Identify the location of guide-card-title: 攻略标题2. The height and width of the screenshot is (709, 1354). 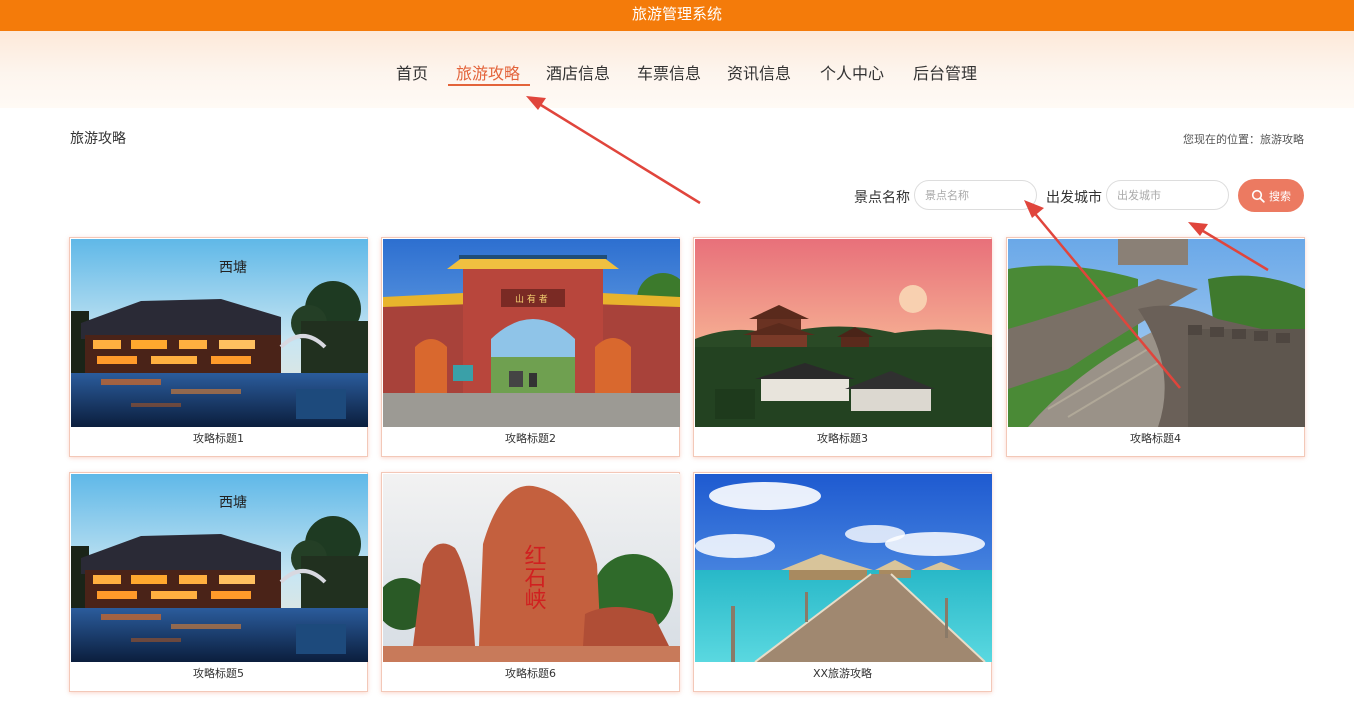
(530, 438).